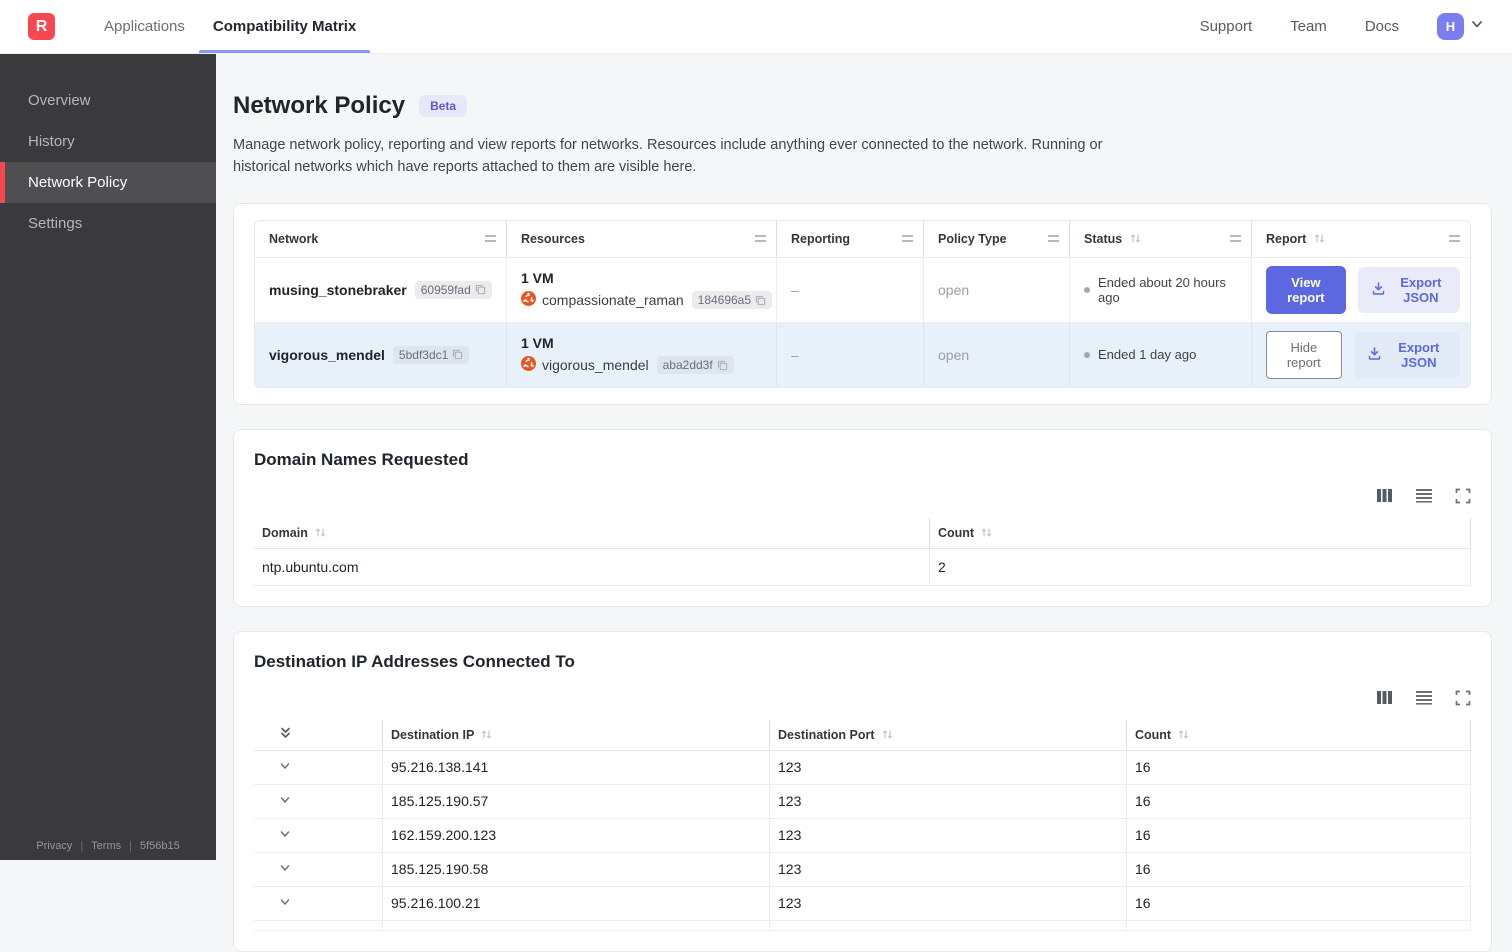  What do you see at coordinates (1200, 566) in the screenshot?
I see `count-cell: 2` at bounding box center [1200, 566].